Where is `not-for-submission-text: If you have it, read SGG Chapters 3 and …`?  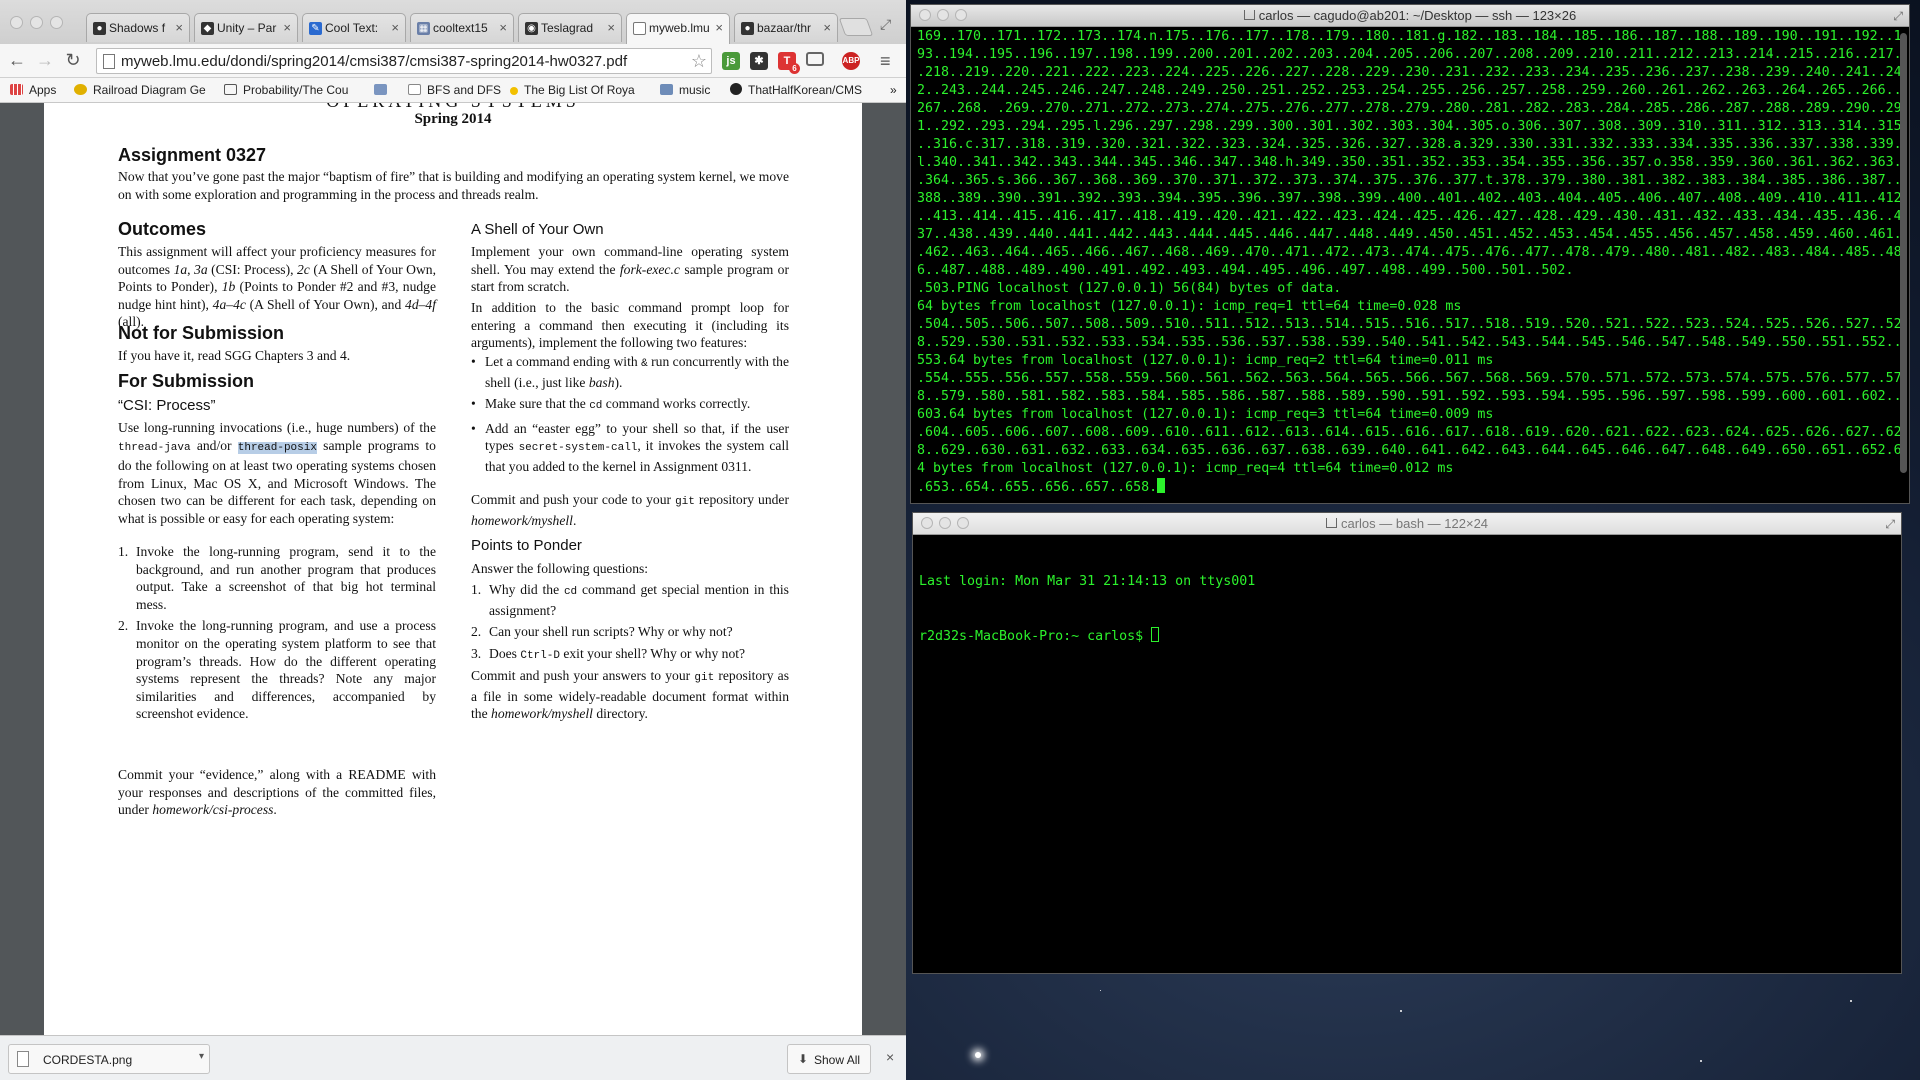 not-for-submission-text: If you have it, read SGG Chapters 3 and … is located at coordinates (234, 355).